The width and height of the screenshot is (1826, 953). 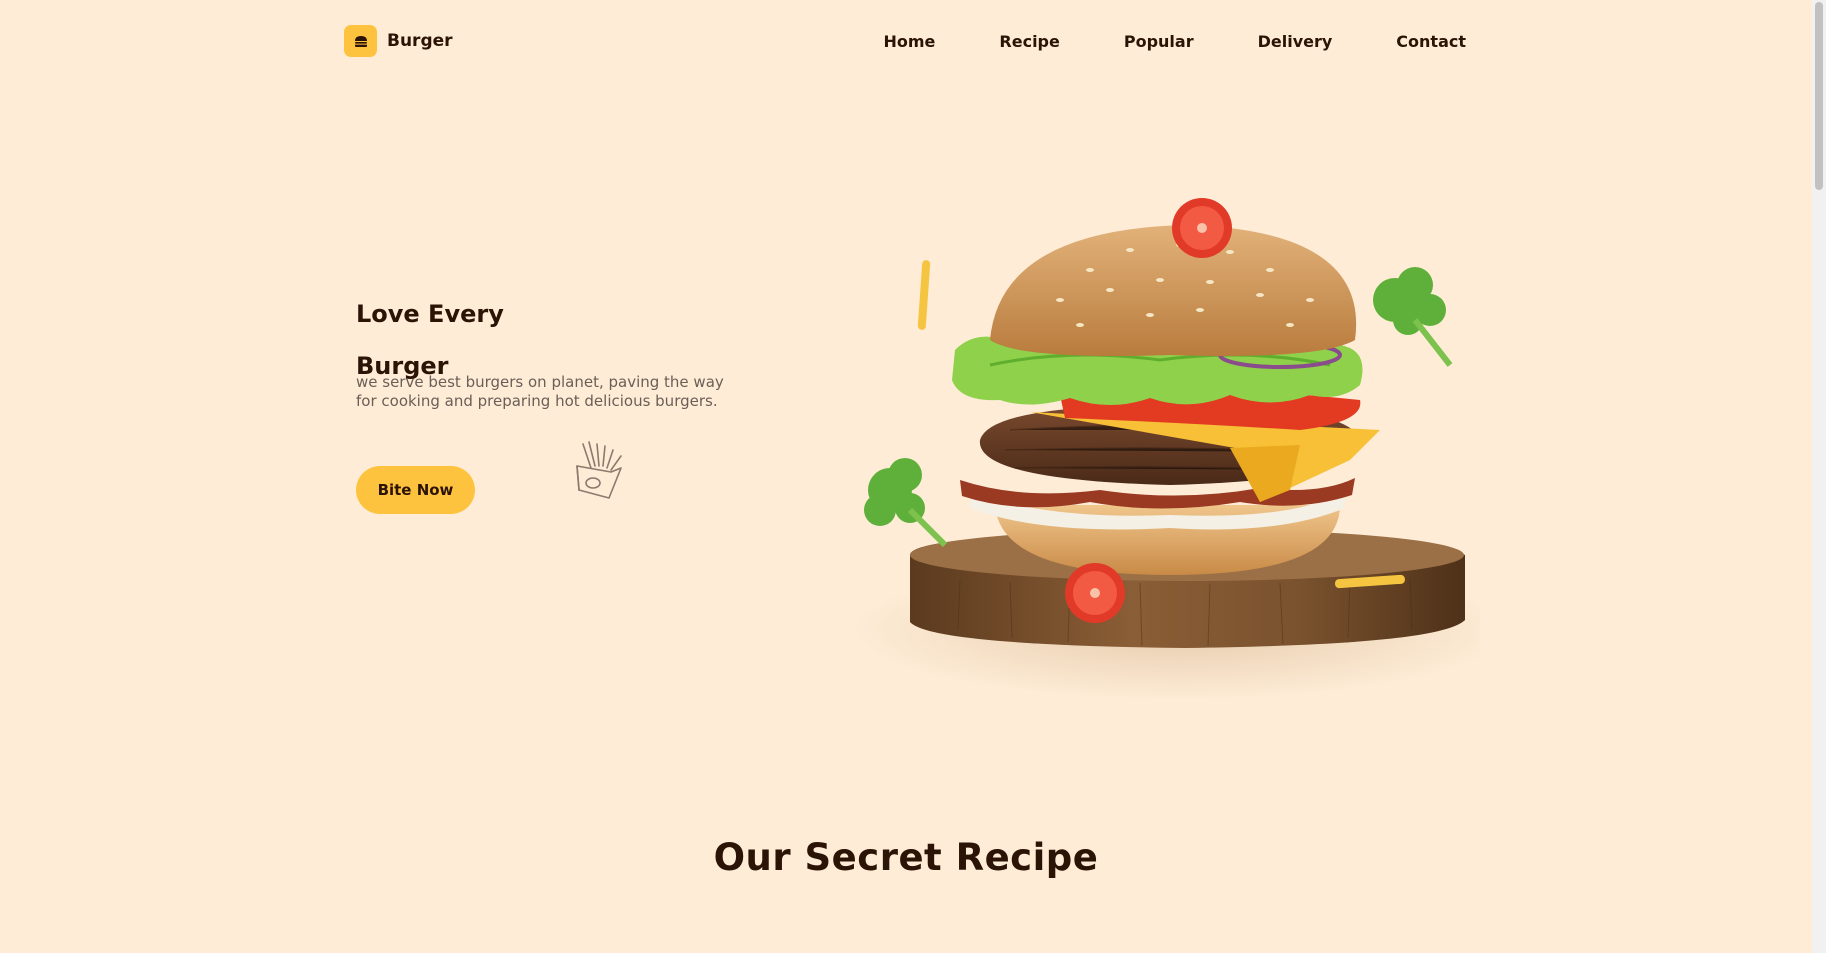 What do you see at coordinates (430, 314) in the screenshot?
I see `hero-title-line-1: Love Every` at bounding box center [430, 314].